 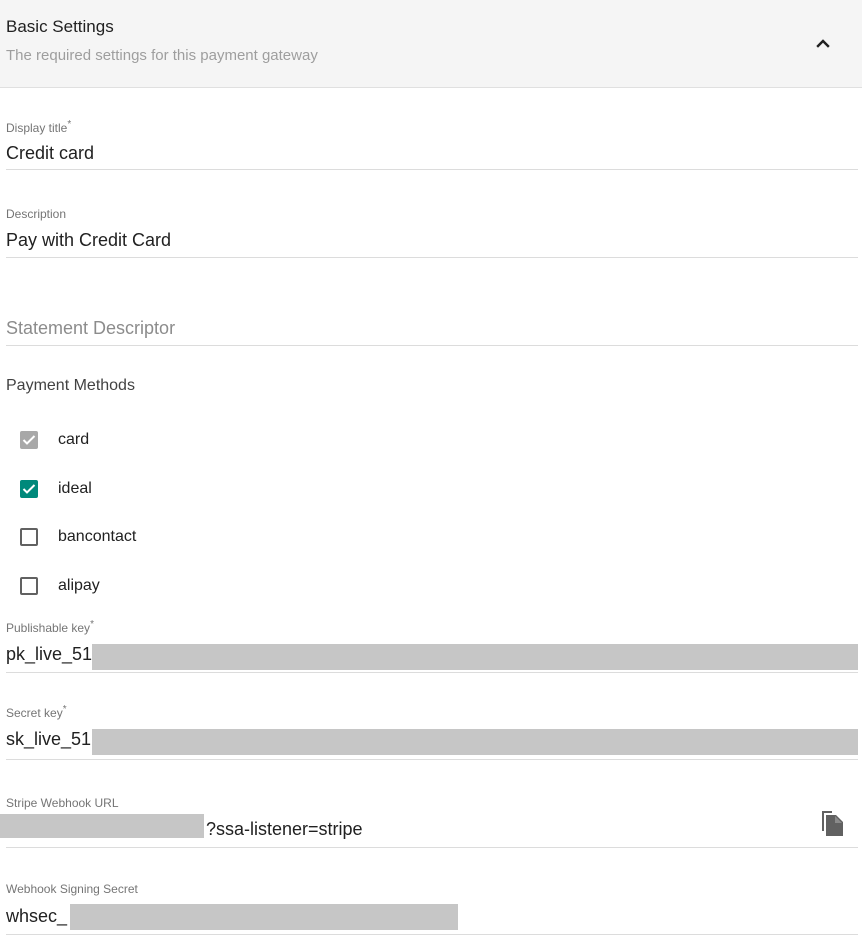 I want to click on webhook-secret-underline, so click(x=432, y=934).